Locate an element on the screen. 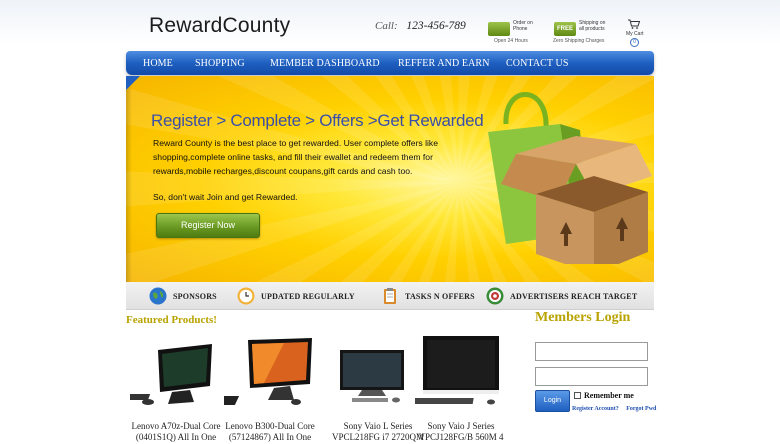 The image size is (780, 444). feature-sponsors: SPONSORS is located at coordinates (183, 296).